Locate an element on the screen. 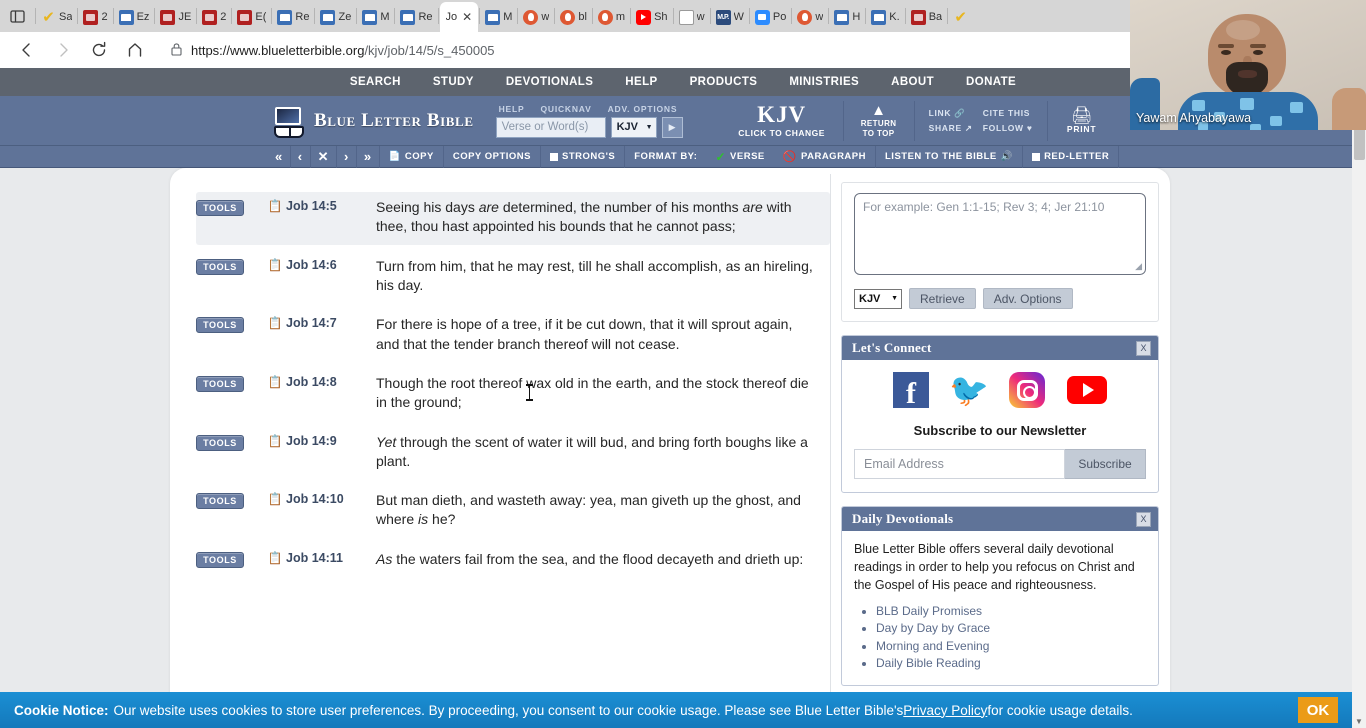 This screenshot has width=1366, height=728. verse-reference: Job 14:11 is located at coordinates (331, 558).